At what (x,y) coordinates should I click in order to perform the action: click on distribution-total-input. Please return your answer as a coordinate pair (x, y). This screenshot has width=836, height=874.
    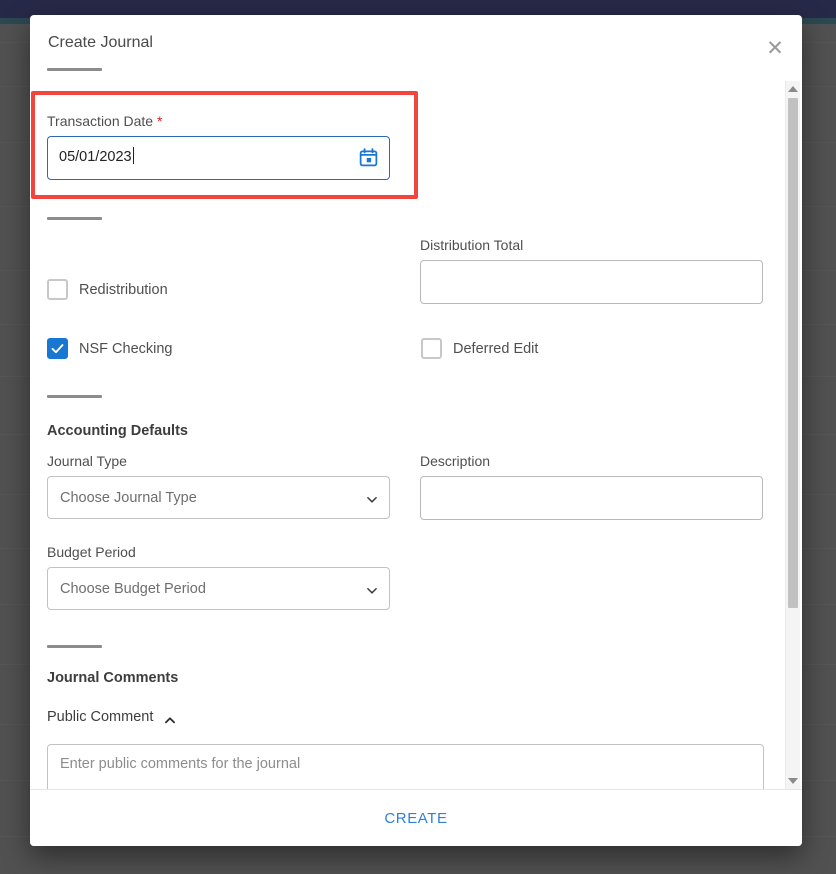
    Looking at the image, I should click on (591, 282).